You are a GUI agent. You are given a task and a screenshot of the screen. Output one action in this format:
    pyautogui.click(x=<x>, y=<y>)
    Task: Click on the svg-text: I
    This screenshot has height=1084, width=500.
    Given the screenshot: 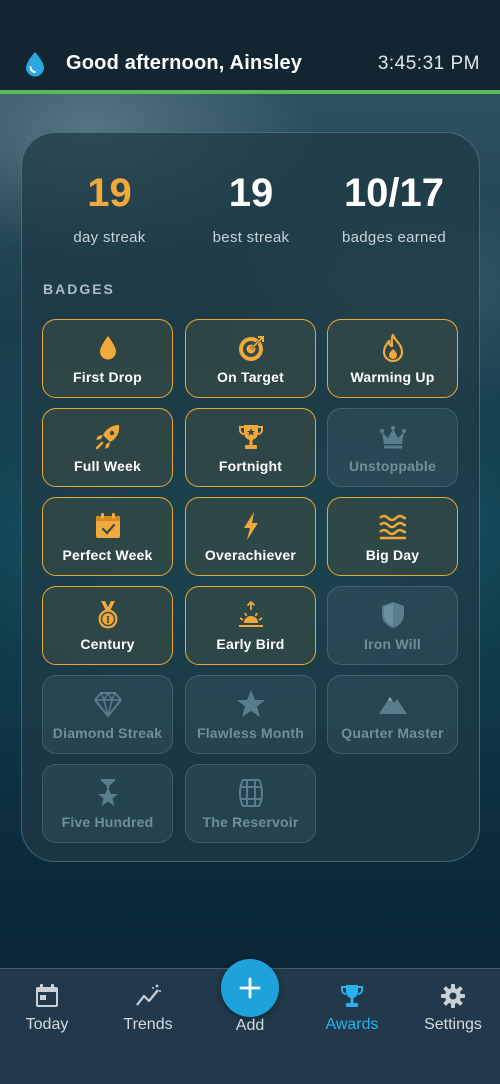 What is the action you would take?
    pyautogui.click(x=108, y=620)
    